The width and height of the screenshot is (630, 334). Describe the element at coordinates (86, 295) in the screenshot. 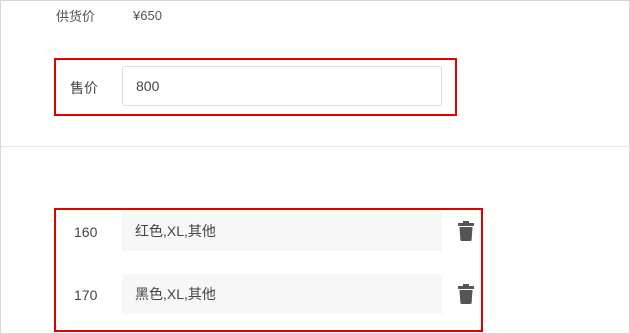

I see `spec-number: 170` at that location.